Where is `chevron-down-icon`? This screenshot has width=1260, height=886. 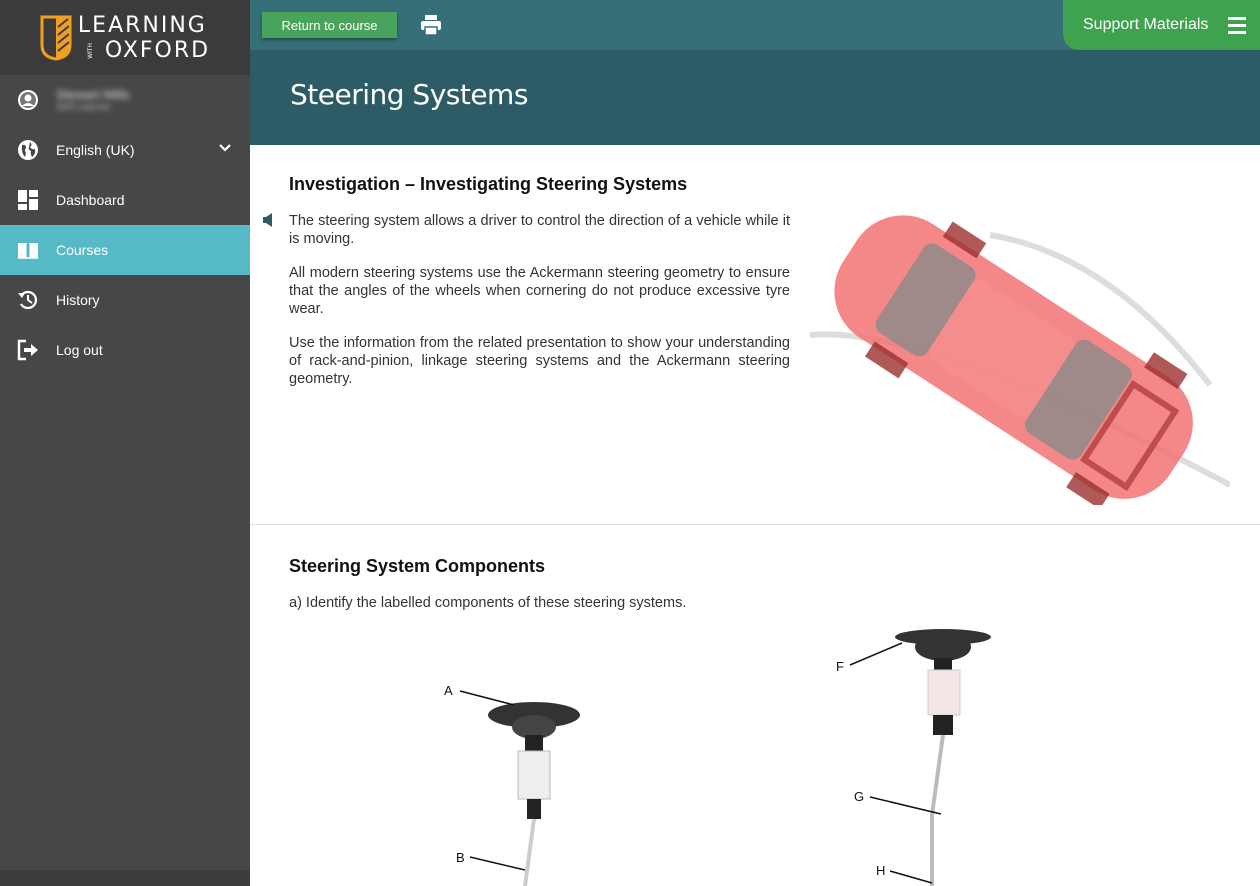 chevron-down-icon is located at coordinates (225, 148).